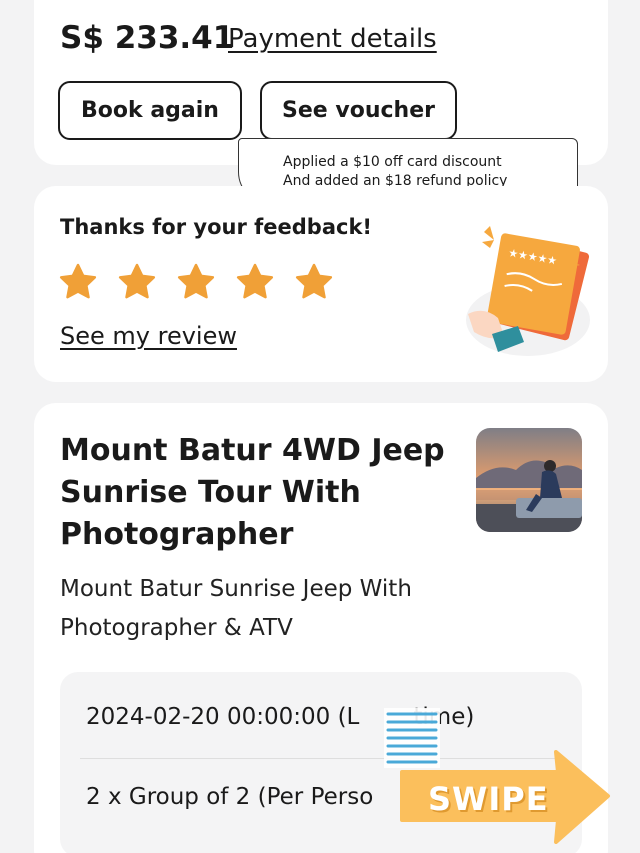 The image size is (640, 853). What do you see at coordinates (358, 110) in the screenshot?
I see `see-voucher-button: See voucher` at bounding box center [358, 110].